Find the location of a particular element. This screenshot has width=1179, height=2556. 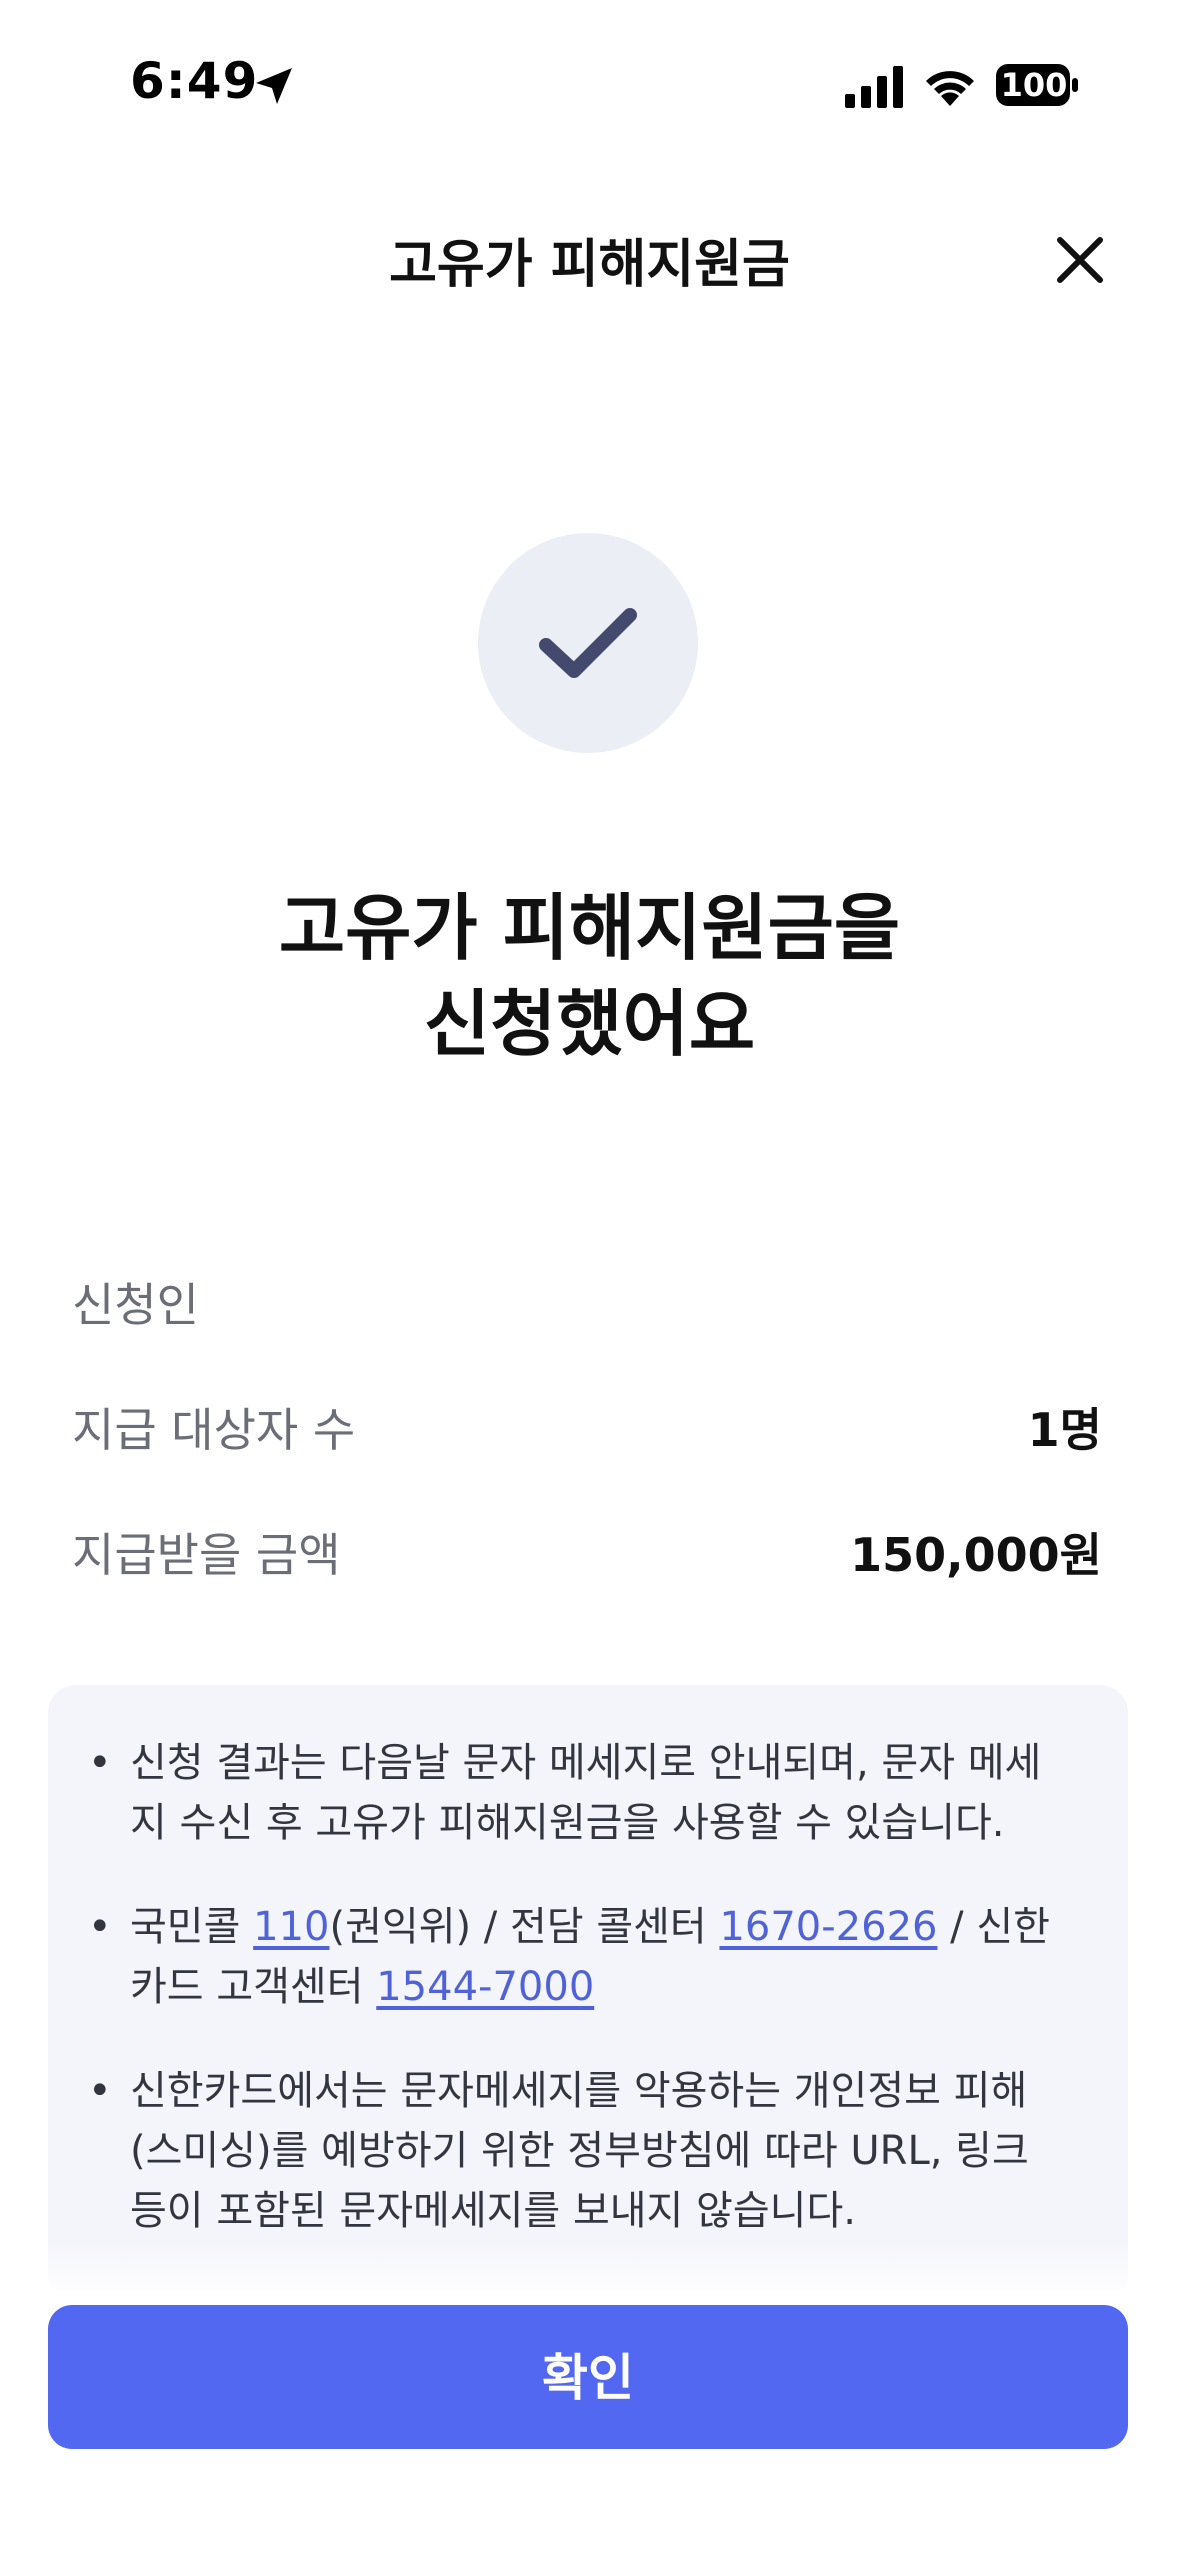

notice-text: (권익위) / 전담 콜센터 is located at coordinates (524, 1927).